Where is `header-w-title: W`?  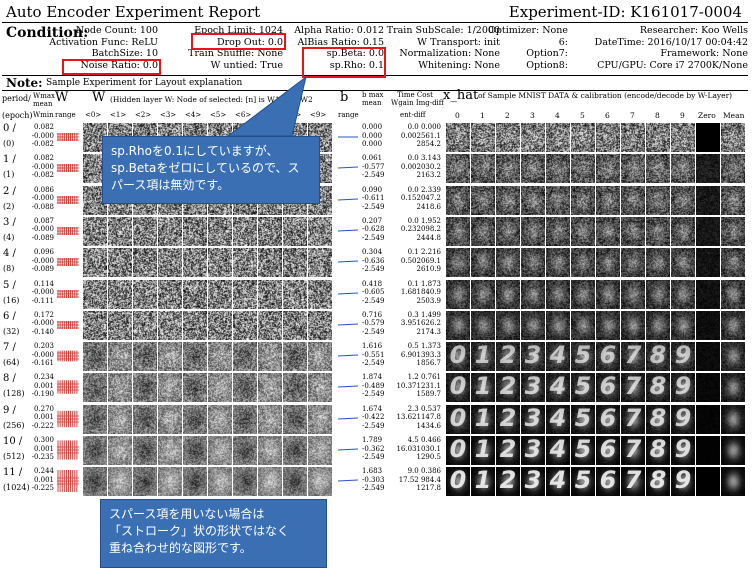 header-w-title: W is located at coordinates (99, 97).